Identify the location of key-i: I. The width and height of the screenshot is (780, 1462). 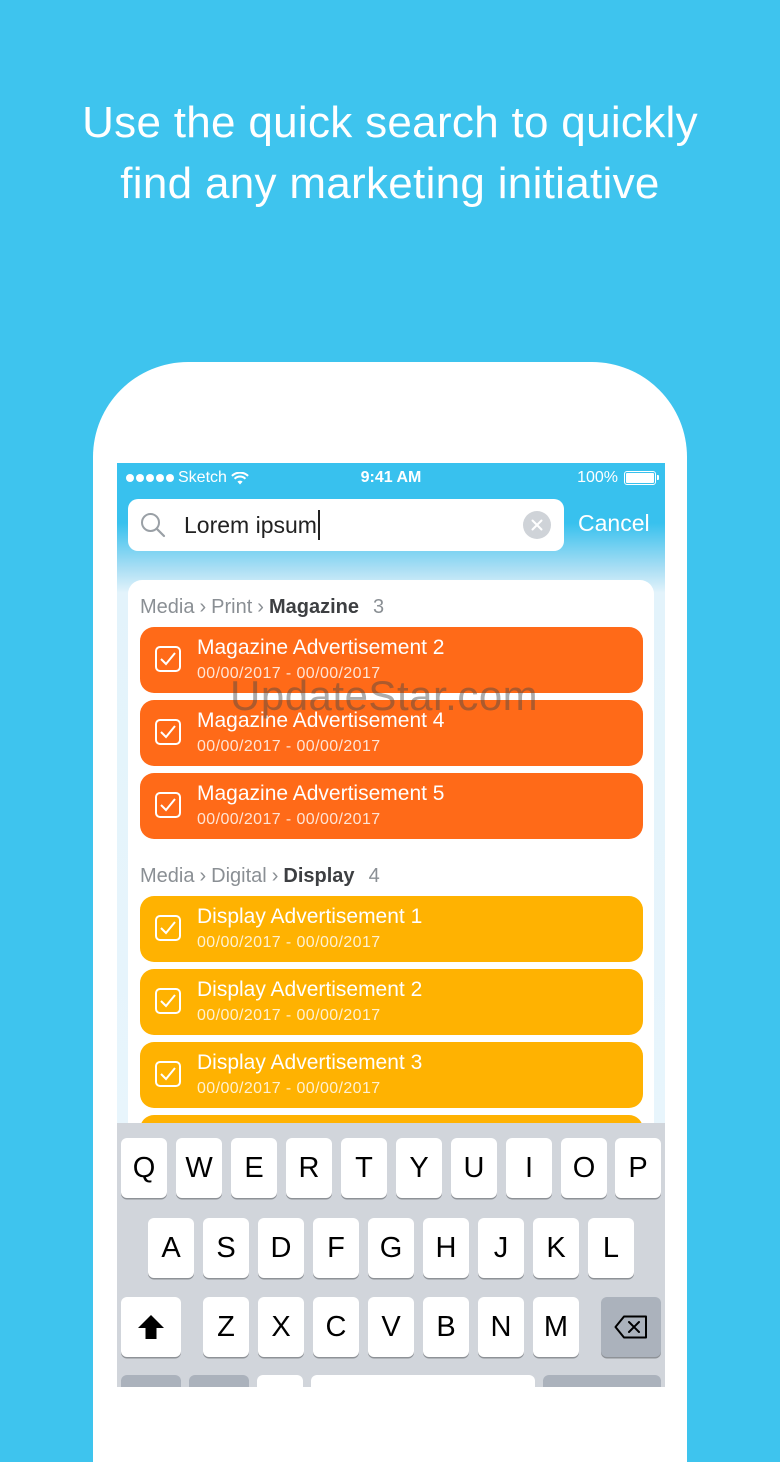
(529, 1168).